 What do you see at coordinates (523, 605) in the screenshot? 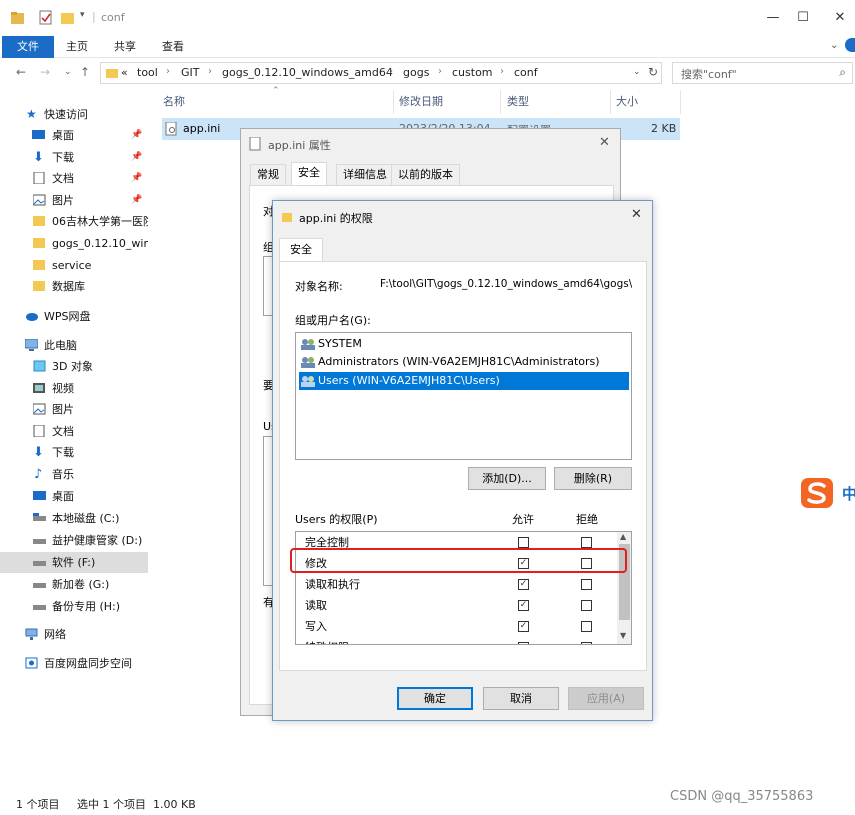
I see `allow-checkbox-read: ✓` at bounding box center [523, 605].